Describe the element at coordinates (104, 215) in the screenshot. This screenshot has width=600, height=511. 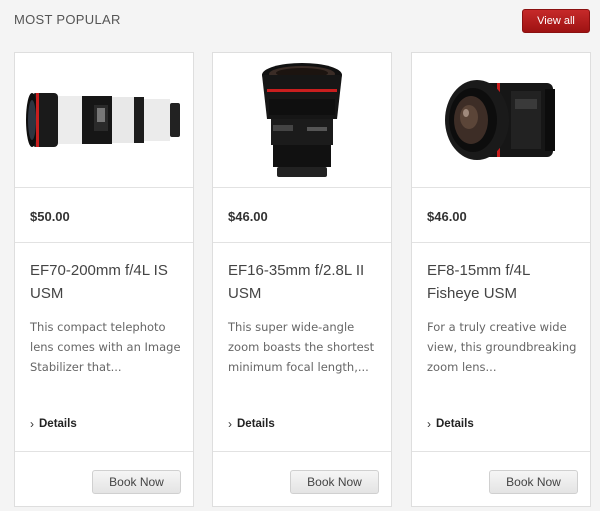
I see `price-row: $50.00` at that location.